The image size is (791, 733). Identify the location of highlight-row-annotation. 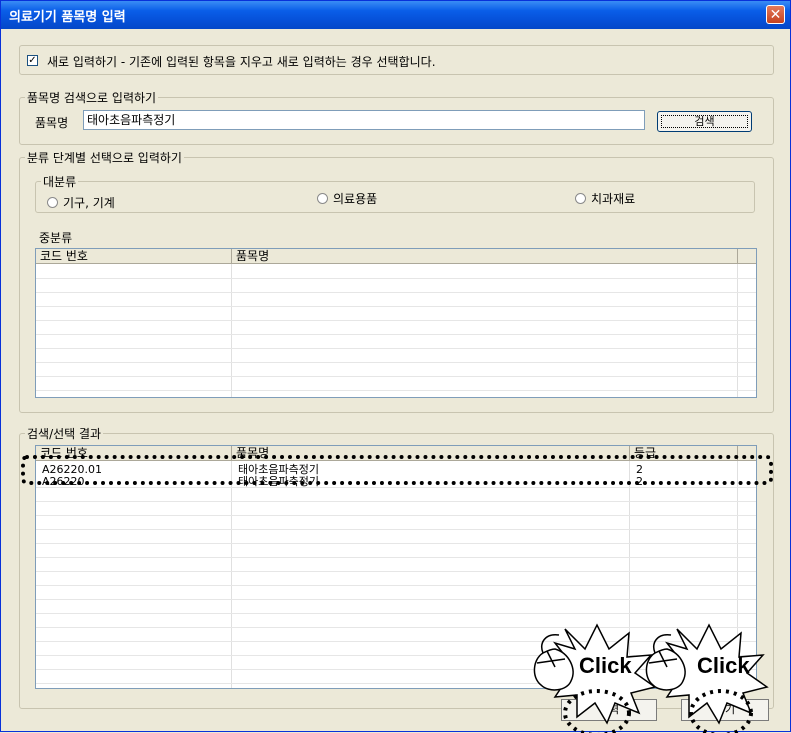
(397, 470).